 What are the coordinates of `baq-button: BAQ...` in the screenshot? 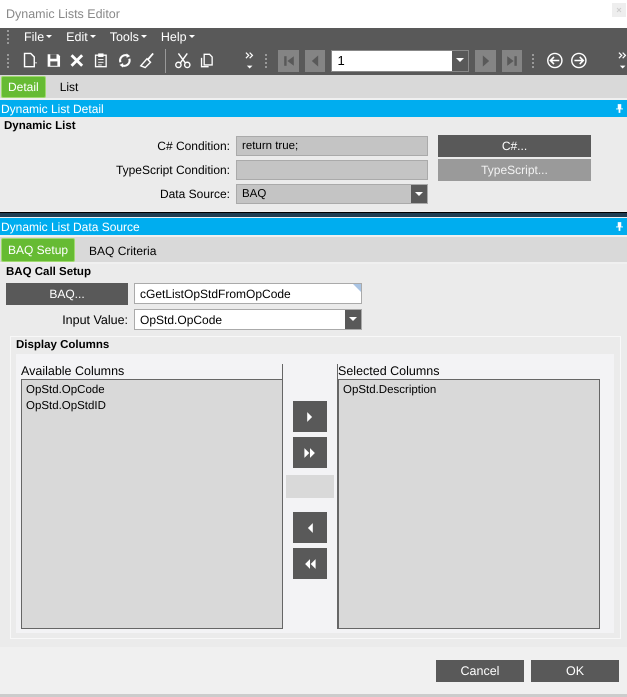 It's located at (67, 293).